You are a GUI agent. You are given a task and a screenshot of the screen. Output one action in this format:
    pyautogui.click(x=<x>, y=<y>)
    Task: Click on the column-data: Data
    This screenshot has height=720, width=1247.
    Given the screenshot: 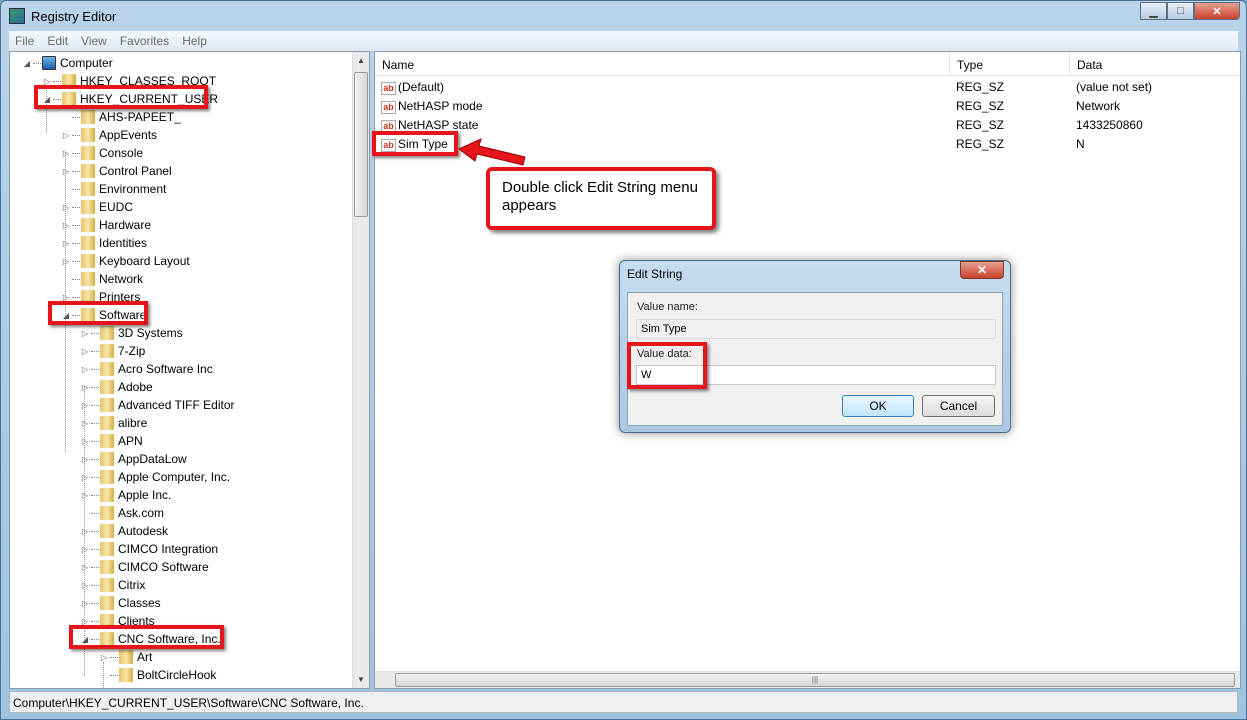 What is the action you would take?
    pyautogui.click(x=1155, y=64)
    